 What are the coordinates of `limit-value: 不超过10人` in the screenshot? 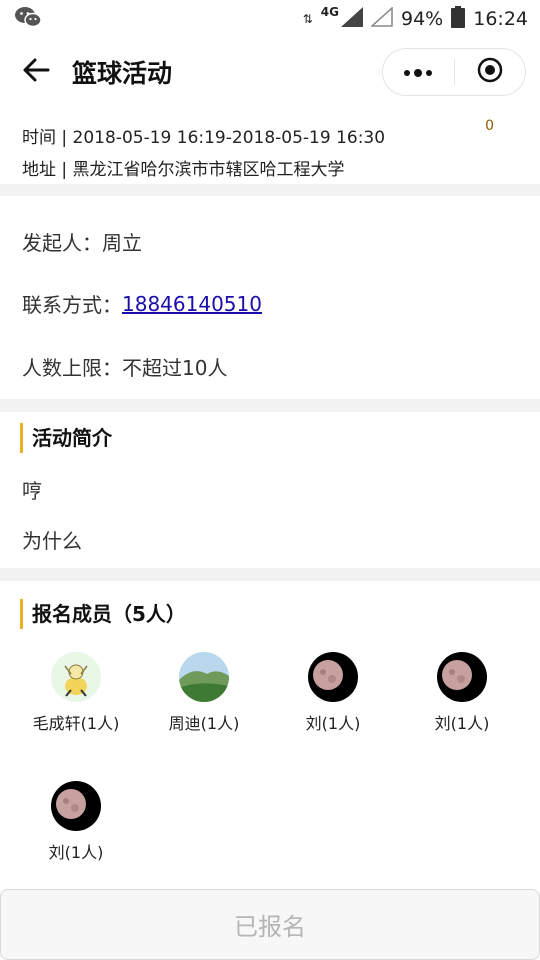 It's located at (175, 367).